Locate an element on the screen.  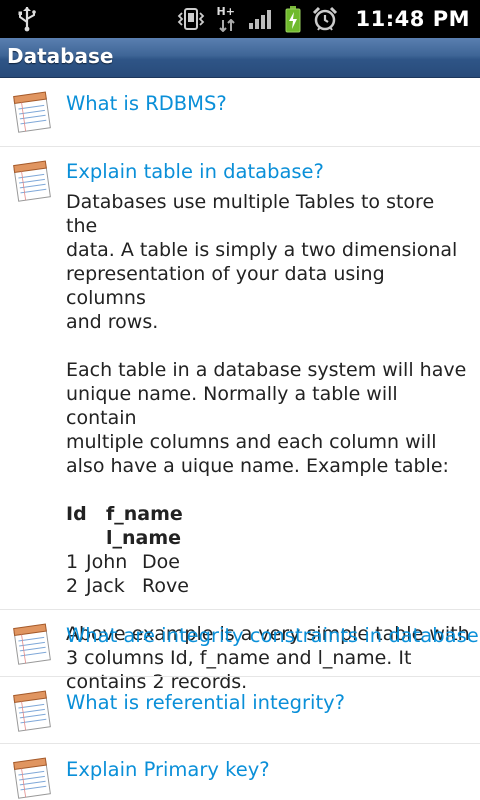
list-item: What is referential integrity? is located at coordinates (240, 710).